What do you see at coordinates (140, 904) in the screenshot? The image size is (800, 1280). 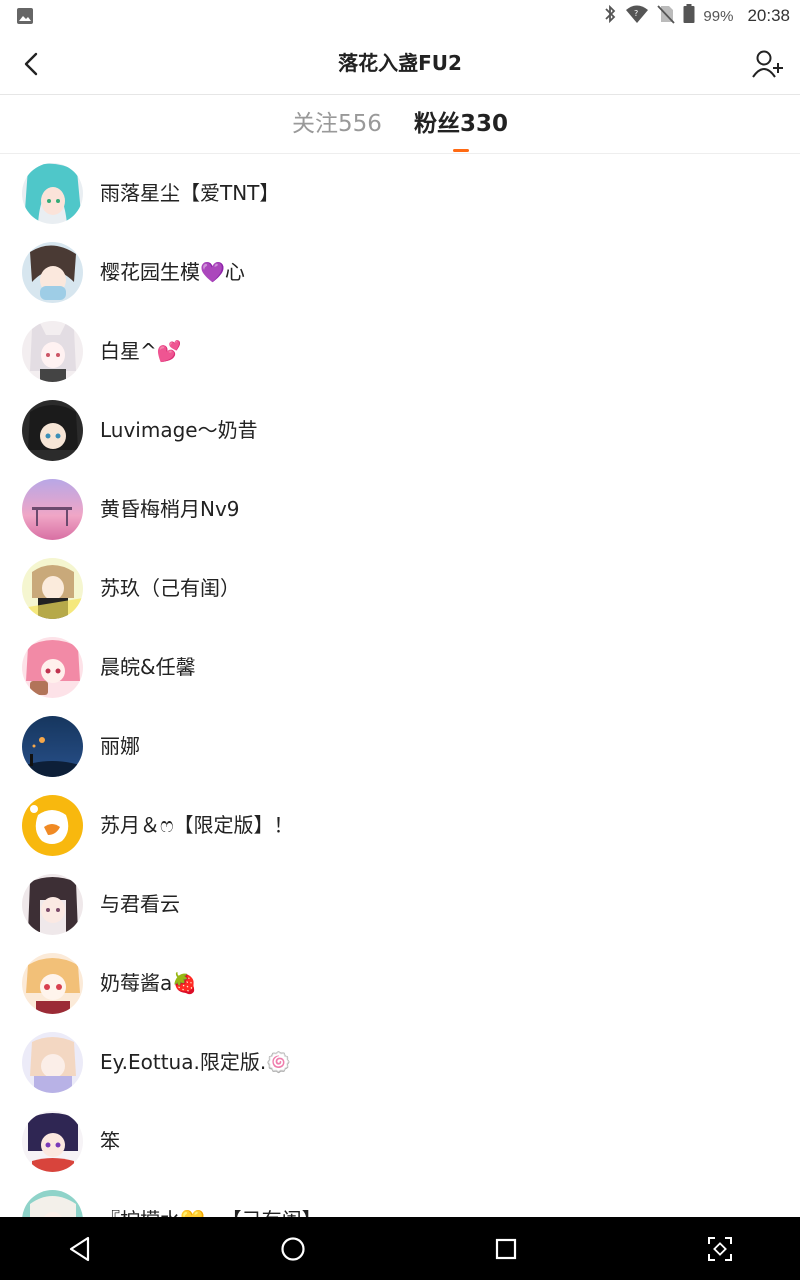 I see `follower-name: 与君看云` at bounding box center [140, 904].